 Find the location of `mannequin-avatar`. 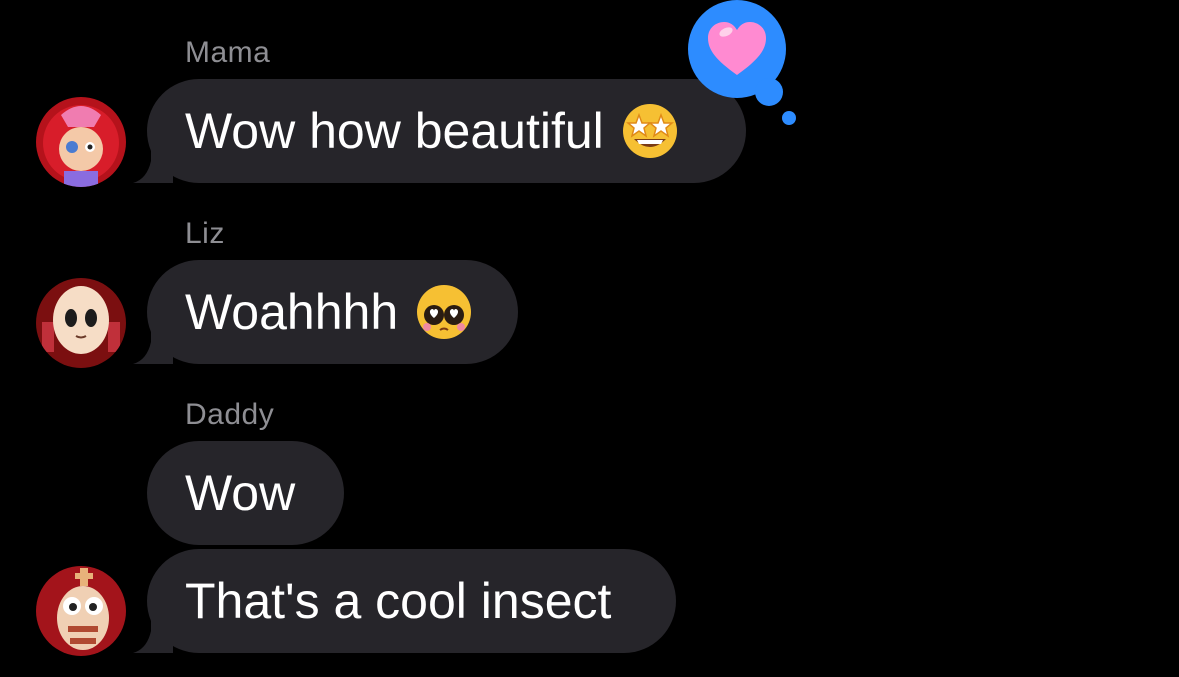

mannequin-avatar is located at coordinates (81, 323).